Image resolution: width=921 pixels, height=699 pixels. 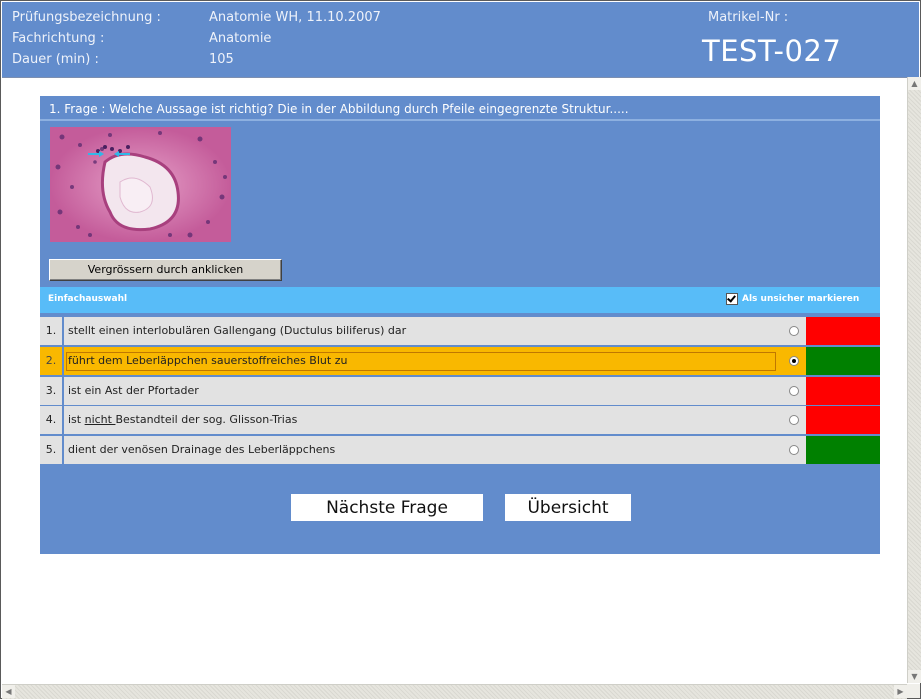 What do you see at coordinates (914, 380) in the screenshot?
I see `vertical-scrollbar: ▲ ▼` at bounding box center [914, 380].